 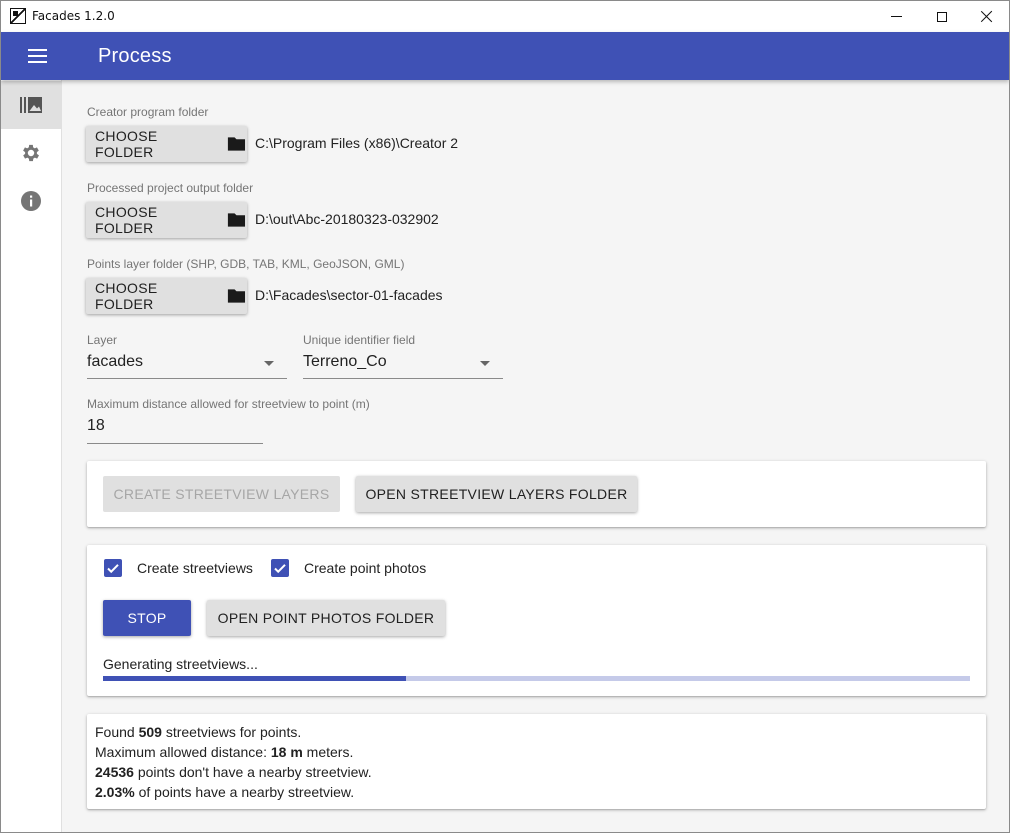 What do you see at coordinates (18, 16) in the screenshot?
I see `app-logo-icon` at bounding box center [18, 16].